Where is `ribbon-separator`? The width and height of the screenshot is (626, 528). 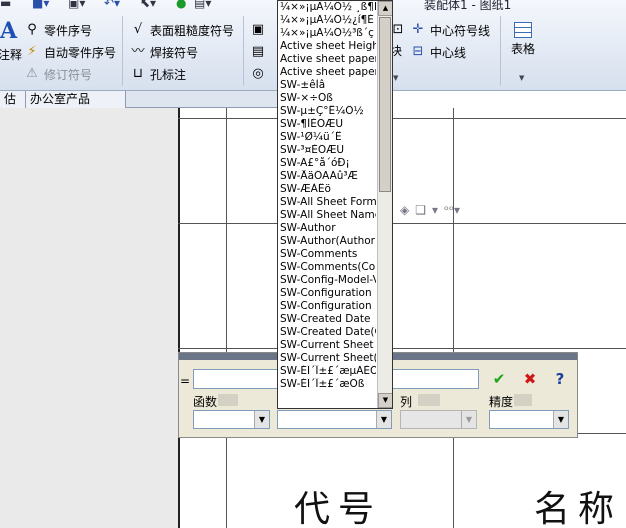
ribbon-separator is located at coordinates (500, 51).